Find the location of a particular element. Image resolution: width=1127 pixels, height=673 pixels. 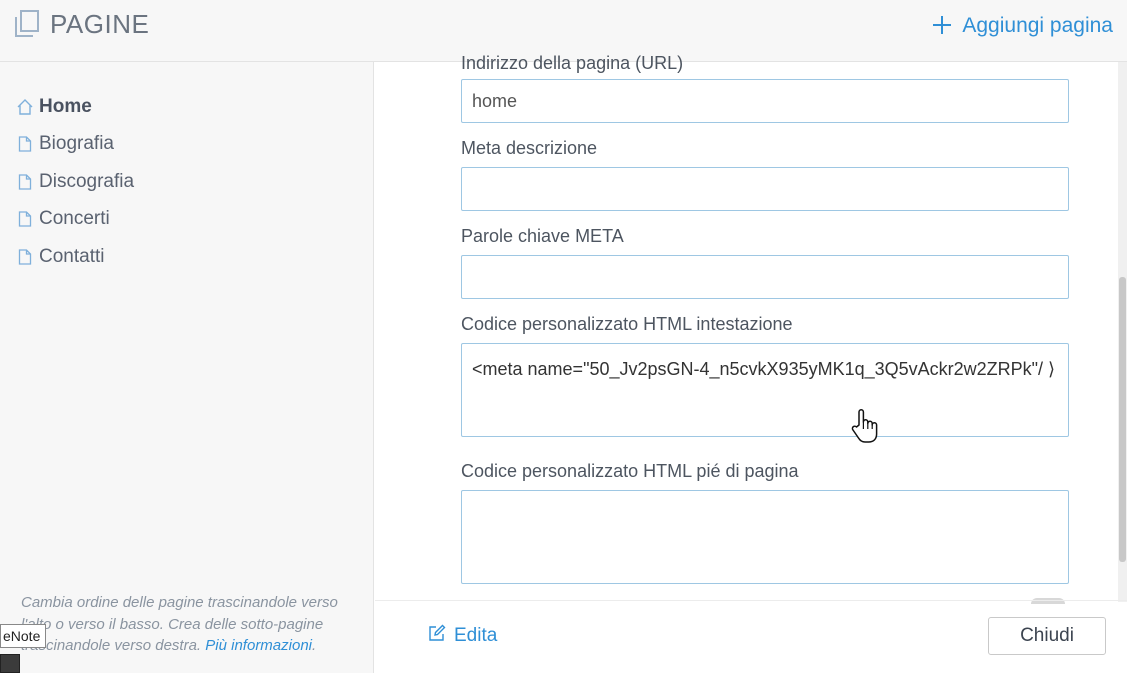

help-text-end: . is located at coordinates (314, 645).